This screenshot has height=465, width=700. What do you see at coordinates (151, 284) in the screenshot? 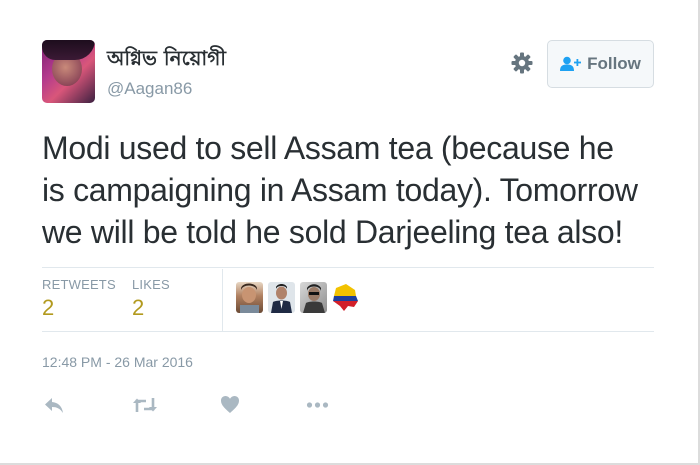
I see `likes-label: LIKES` at bounding box center [151, 284].